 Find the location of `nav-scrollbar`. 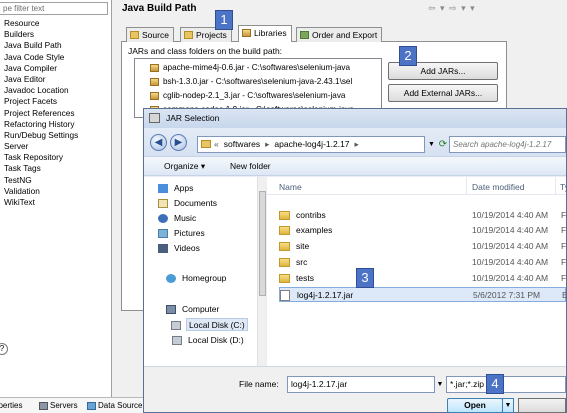

nav-scrollbar is located at coordinates (261, 271).